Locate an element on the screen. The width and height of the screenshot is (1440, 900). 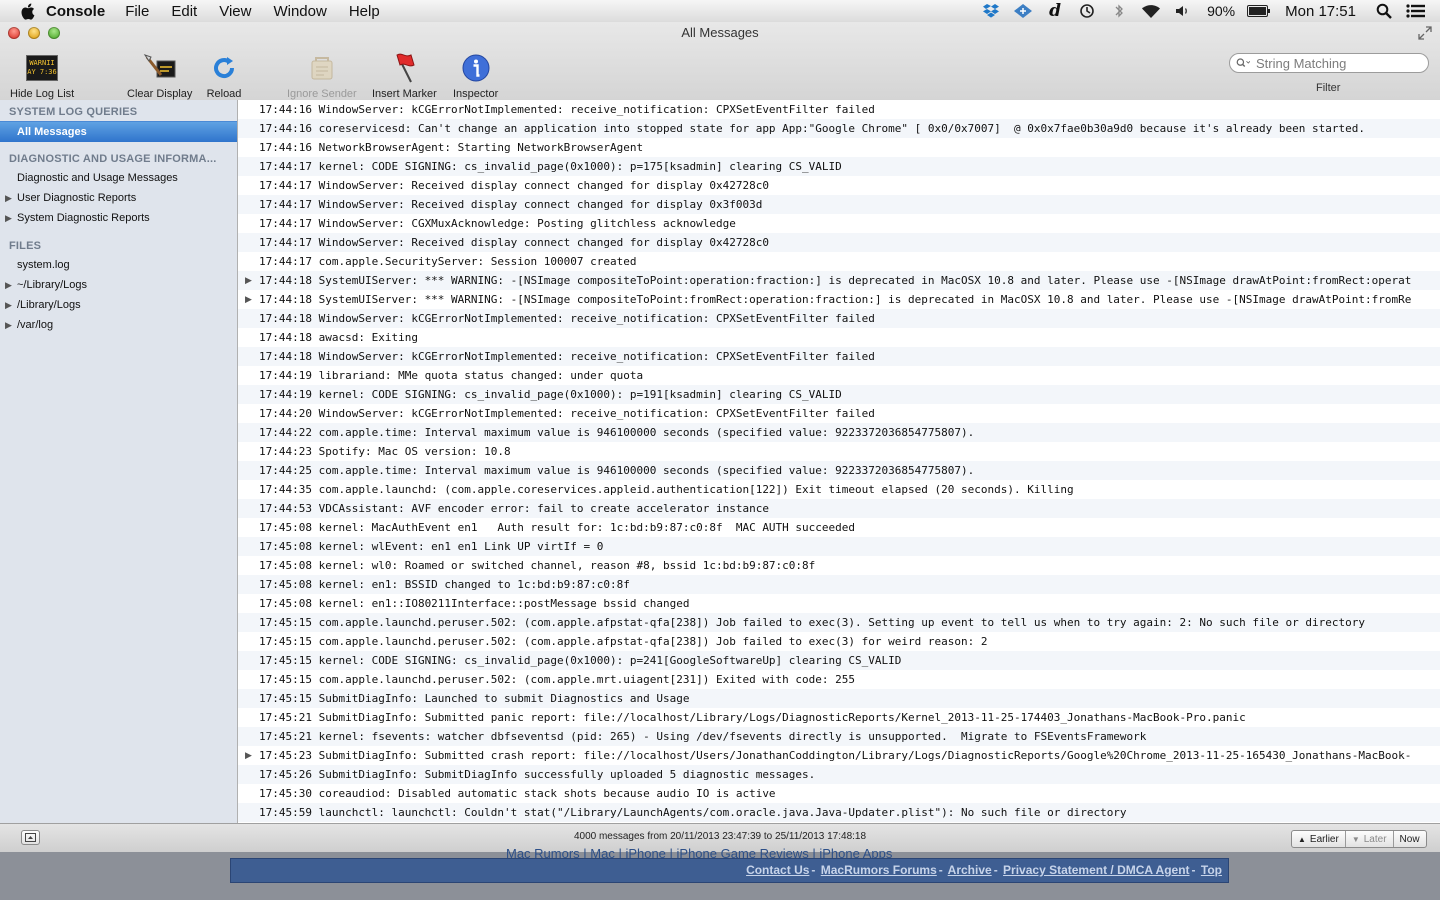
down-arrow-icon: ▼ is located at coordinates (1355, 839).